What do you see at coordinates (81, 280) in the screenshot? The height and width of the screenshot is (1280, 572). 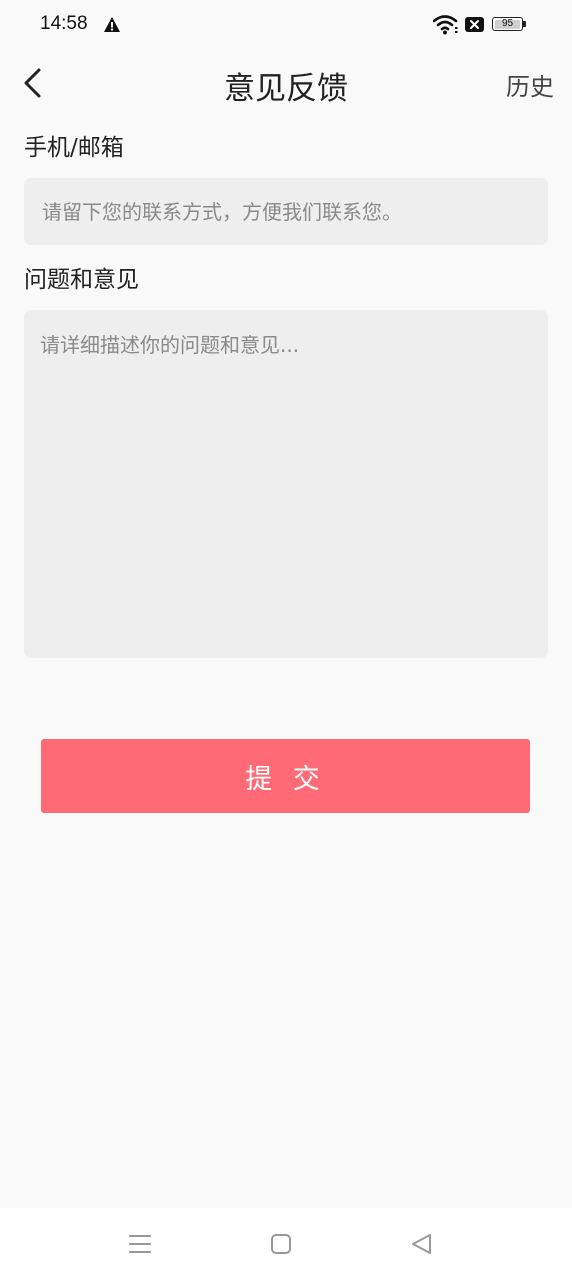 I see `feedback-label: 问题和意见` at bounding box center [81, 280].